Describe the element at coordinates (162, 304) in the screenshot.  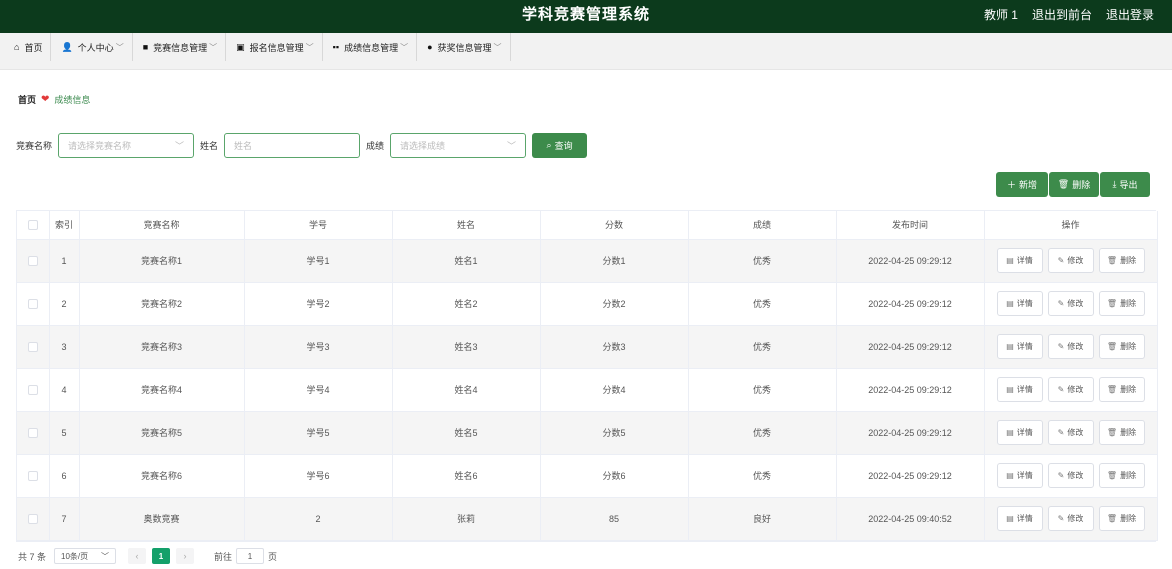
I see `cell-contest: 竞赛名称2` at that location.